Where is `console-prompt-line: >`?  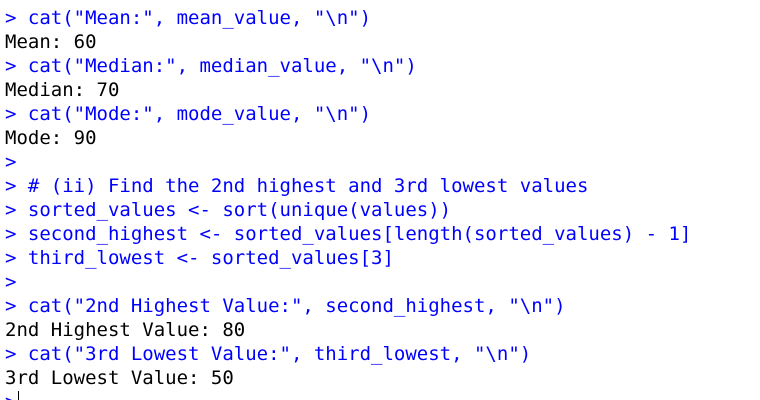
console-prompt-line: > is located at coordinates (382, 395).